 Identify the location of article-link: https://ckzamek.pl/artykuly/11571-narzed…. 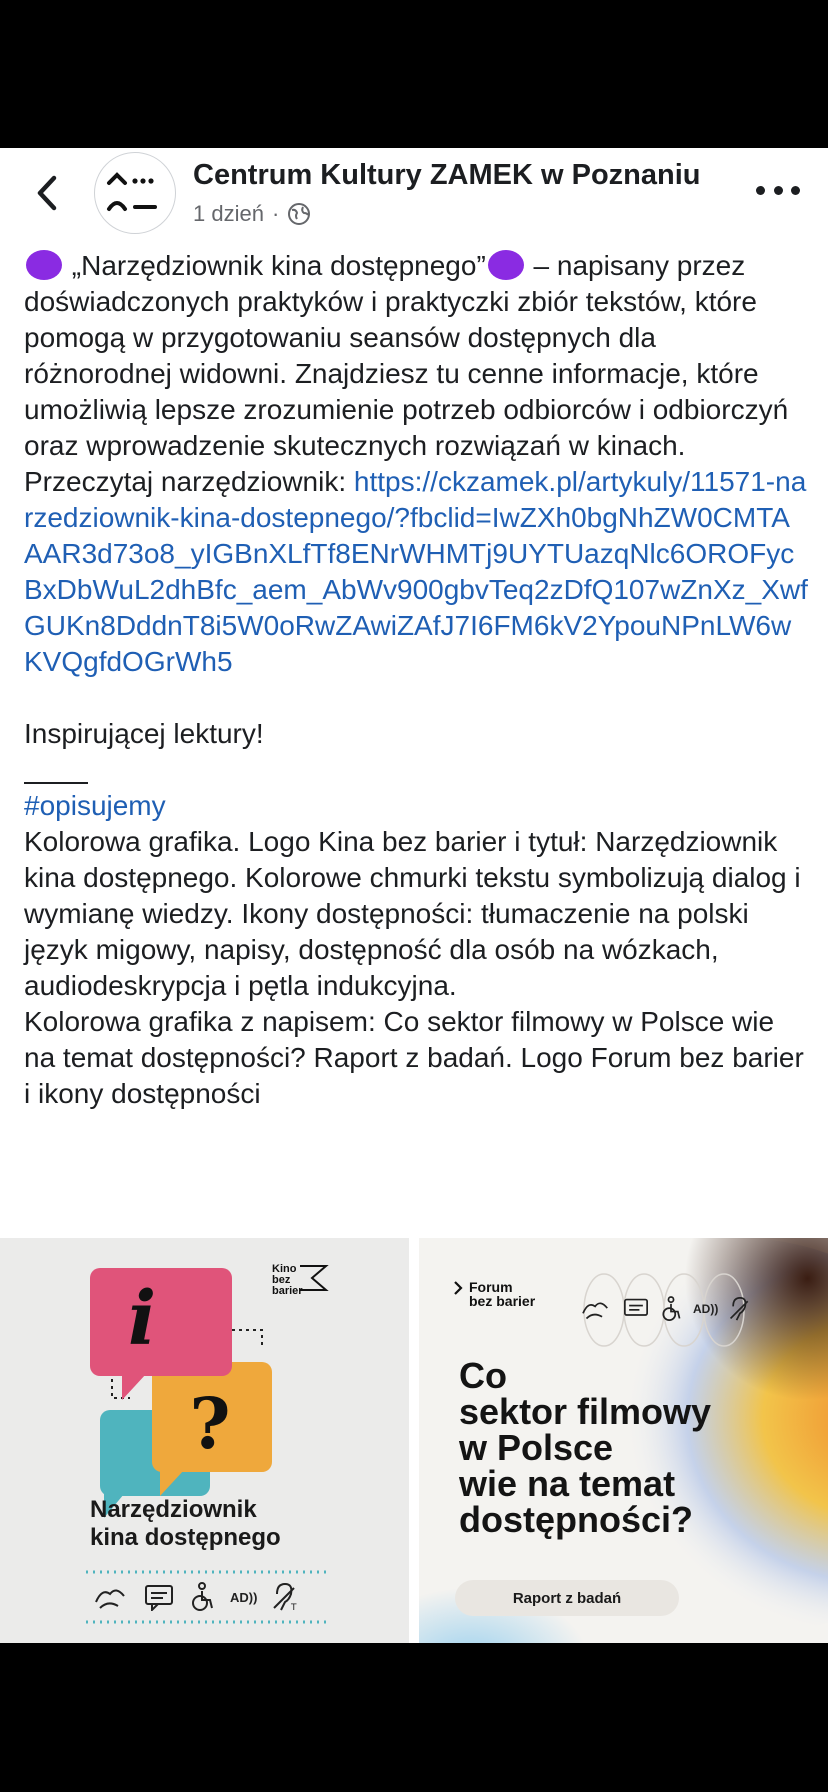
(416, 571).